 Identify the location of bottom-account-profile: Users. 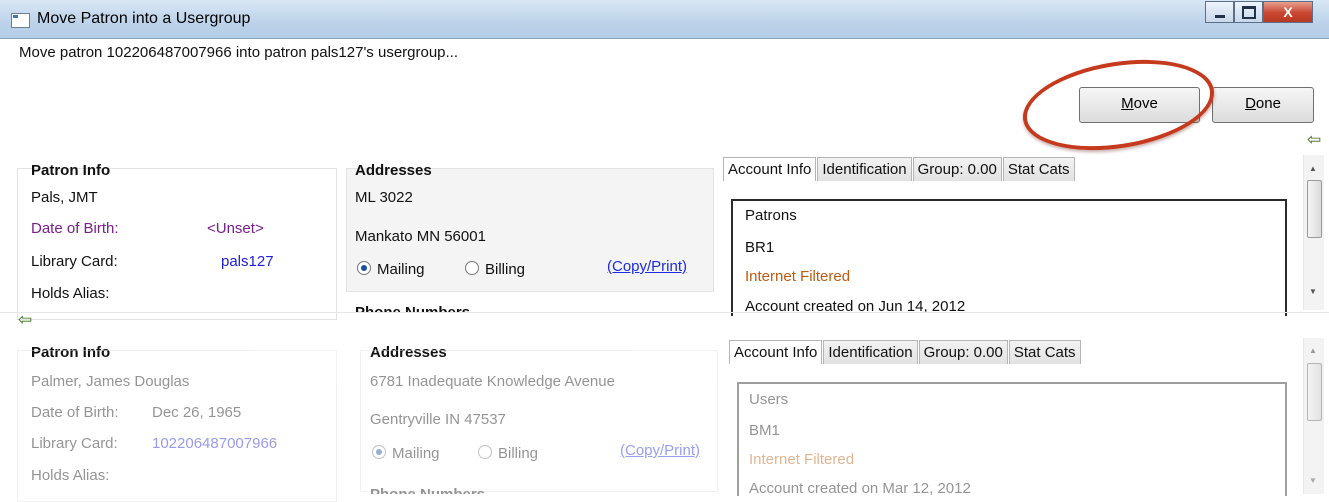
(769, 399).